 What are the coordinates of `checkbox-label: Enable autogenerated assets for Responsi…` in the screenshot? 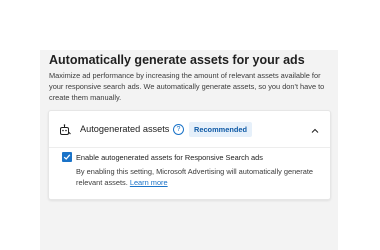 It's located at (169, 157).